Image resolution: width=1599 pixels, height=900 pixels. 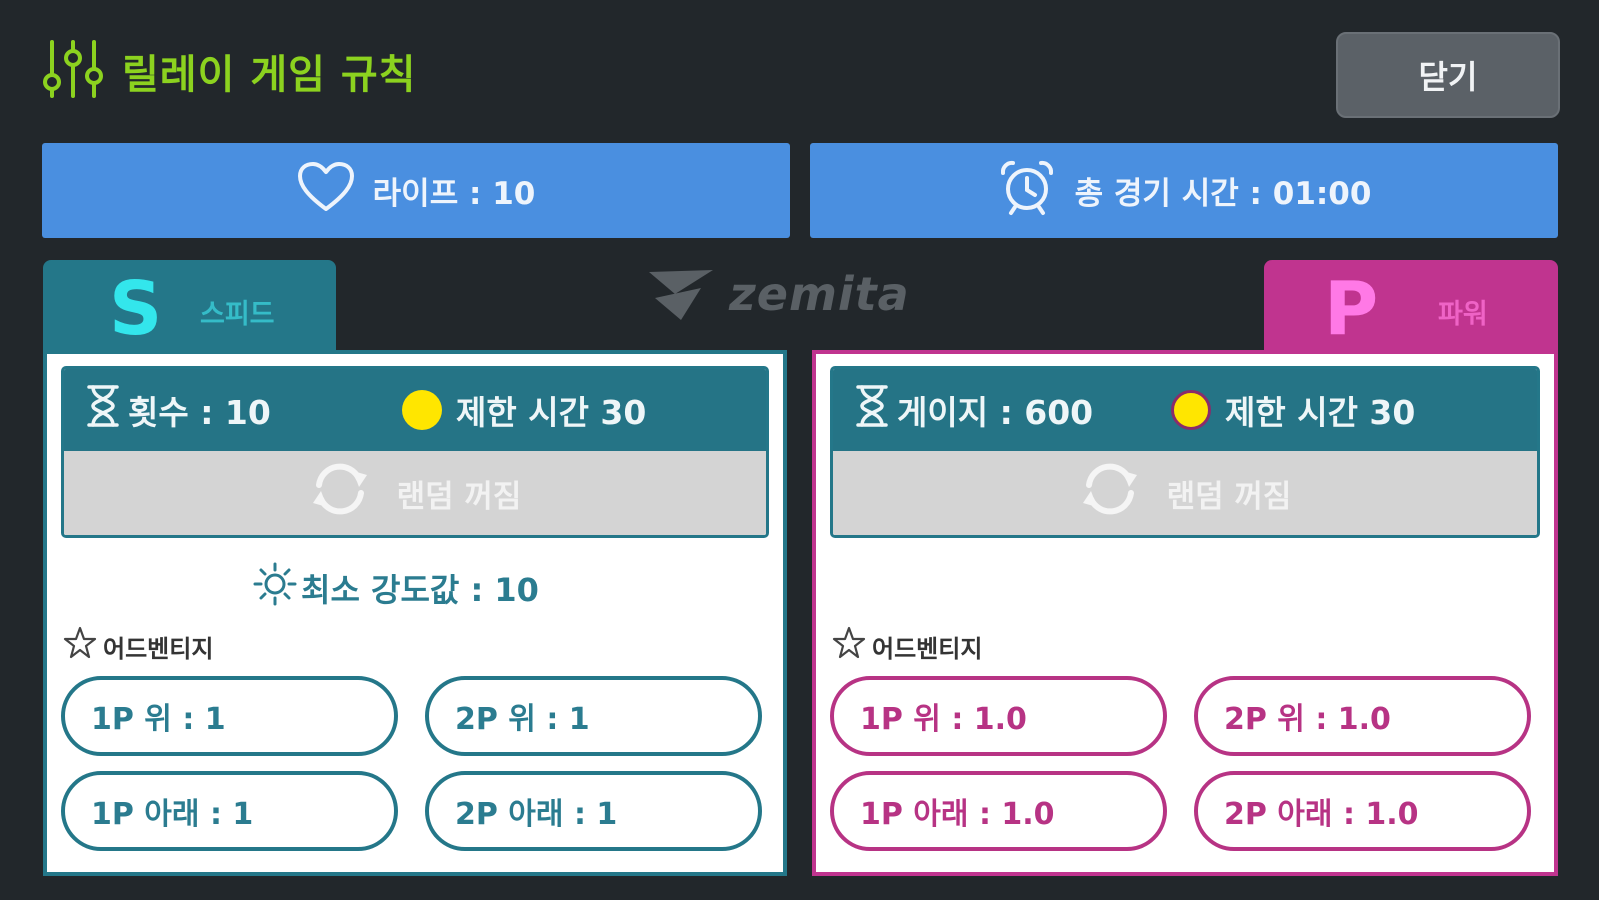 I want to click on total-time-label: 총 경기 시간 : 01:00, so click(x=1223, y=194).